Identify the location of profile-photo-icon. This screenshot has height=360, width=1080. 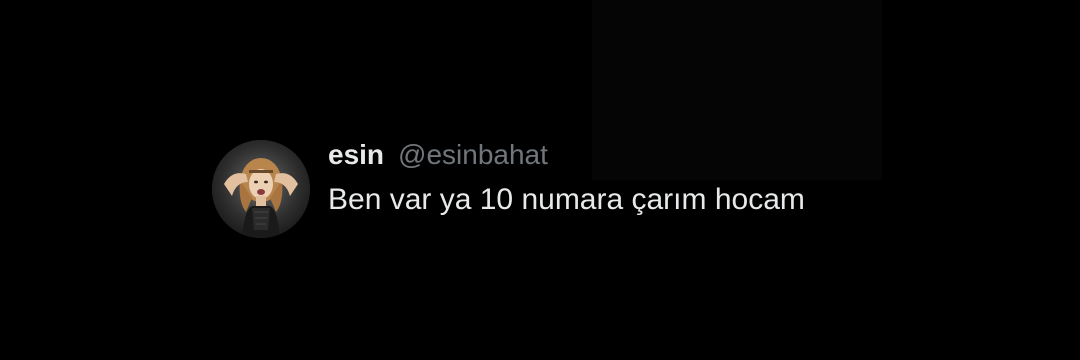
(261, 189).